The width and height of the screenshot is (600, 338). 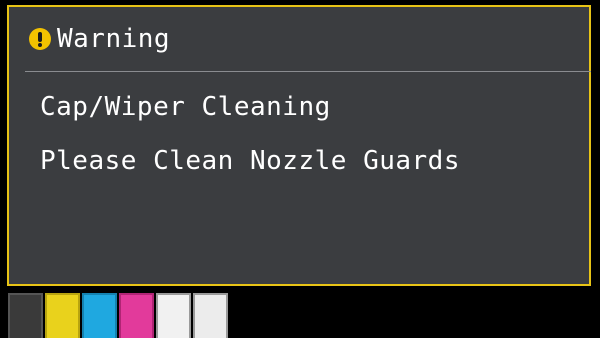 What do you see at coordinates (185, 107) in the screenshot?
I see `message-line-1: Cap/Wiper Cleaning` at bounding box center [185, 107].